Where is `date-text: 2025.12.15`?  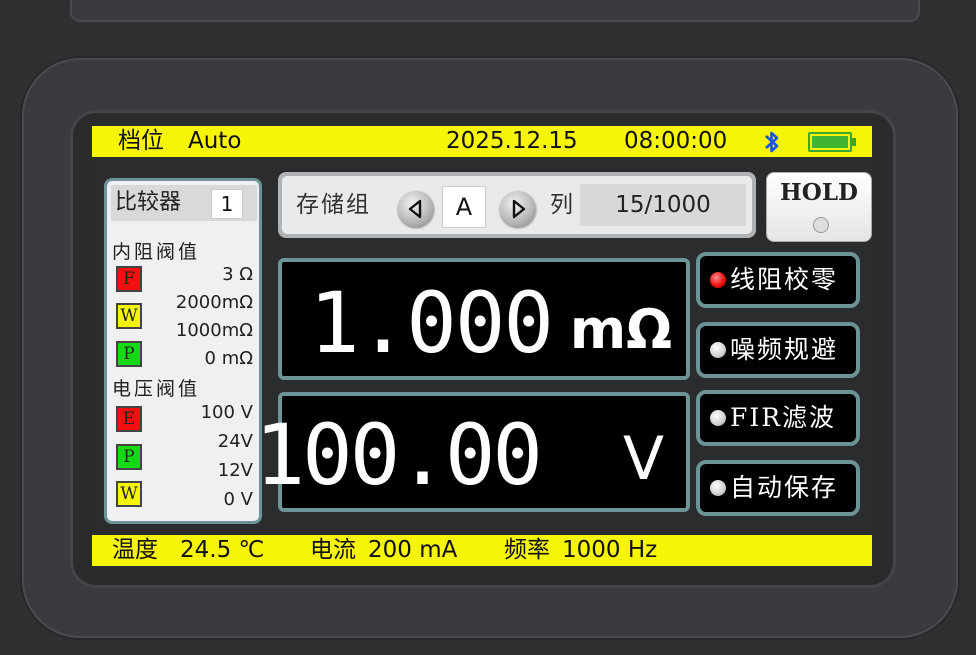 date-text: 2025.12.15 is located at coordinates (512, 141).